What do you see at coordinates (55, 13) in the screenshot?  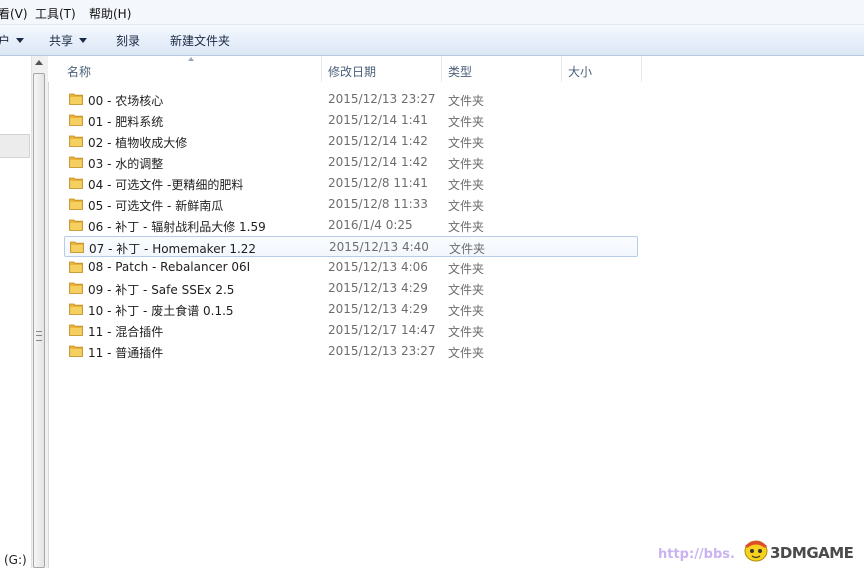 I see `menu-tools: 工具(T)` at bounding box center [55, 13].